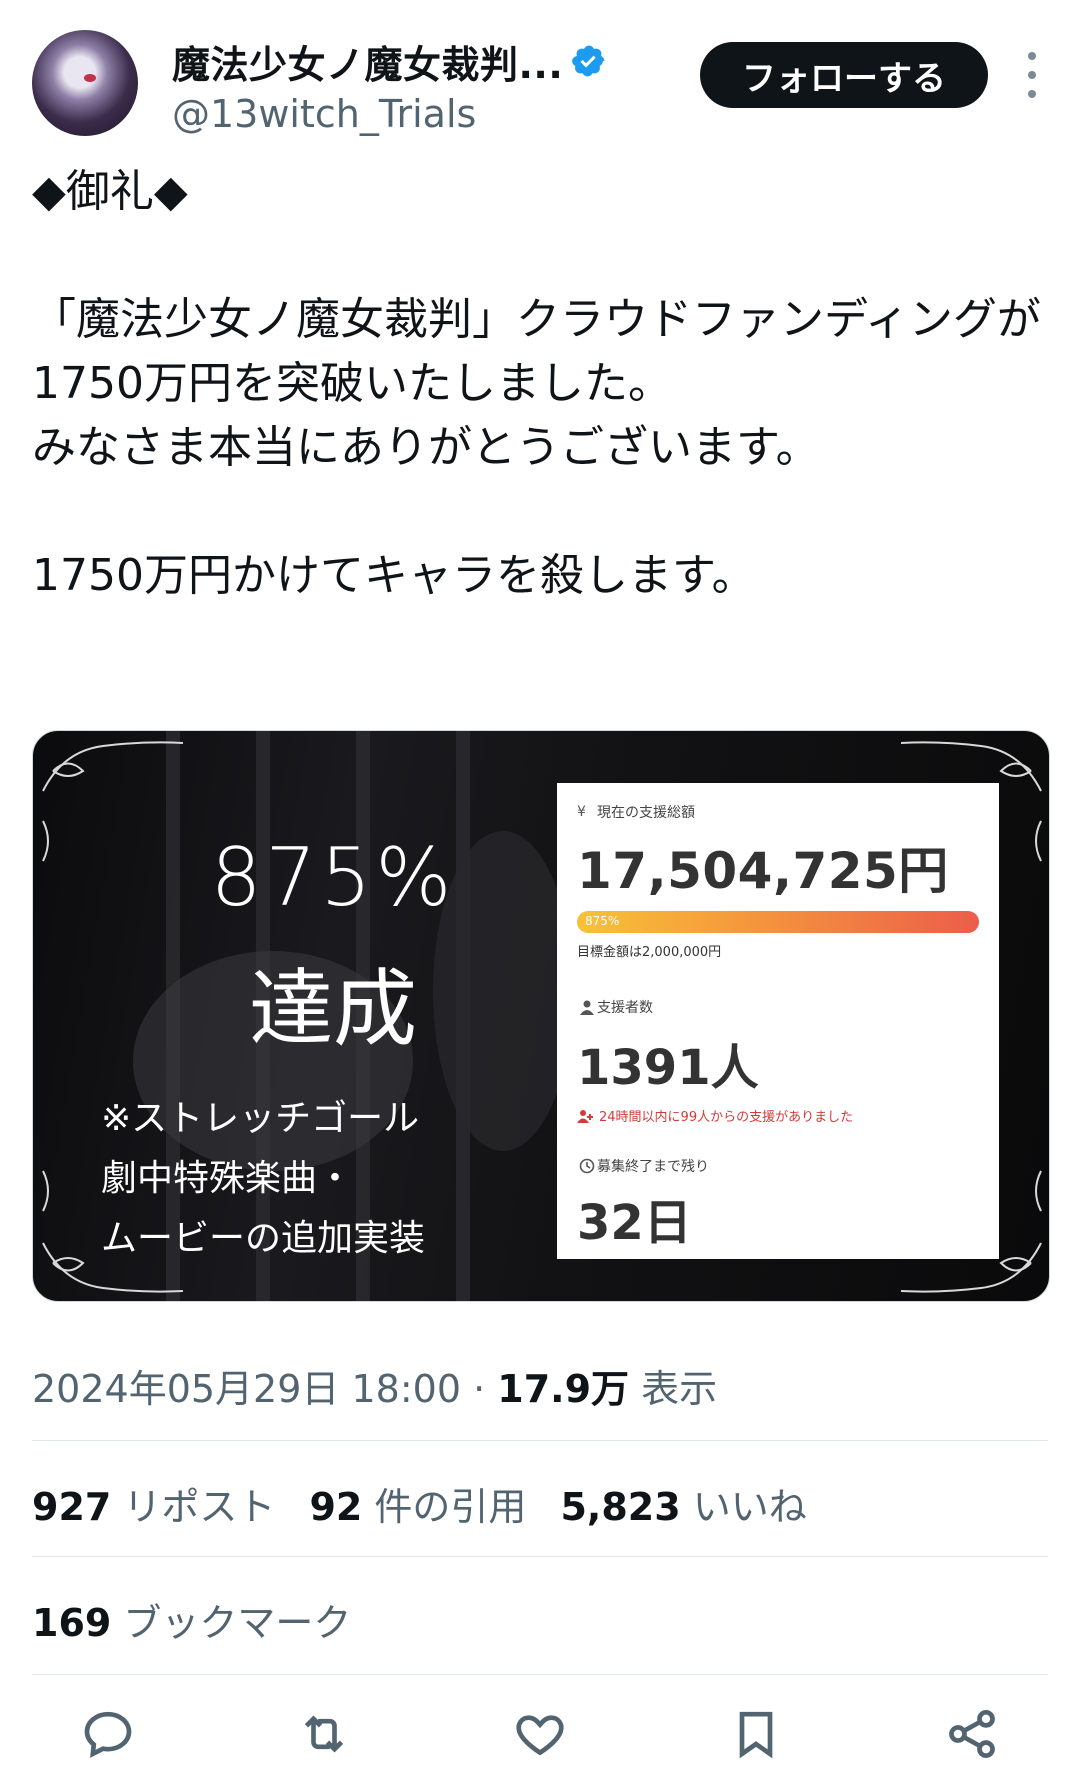 The image size is (1080, 1785). I want to click on quotes-stat: 92 件の引用, so click(417, 1503).